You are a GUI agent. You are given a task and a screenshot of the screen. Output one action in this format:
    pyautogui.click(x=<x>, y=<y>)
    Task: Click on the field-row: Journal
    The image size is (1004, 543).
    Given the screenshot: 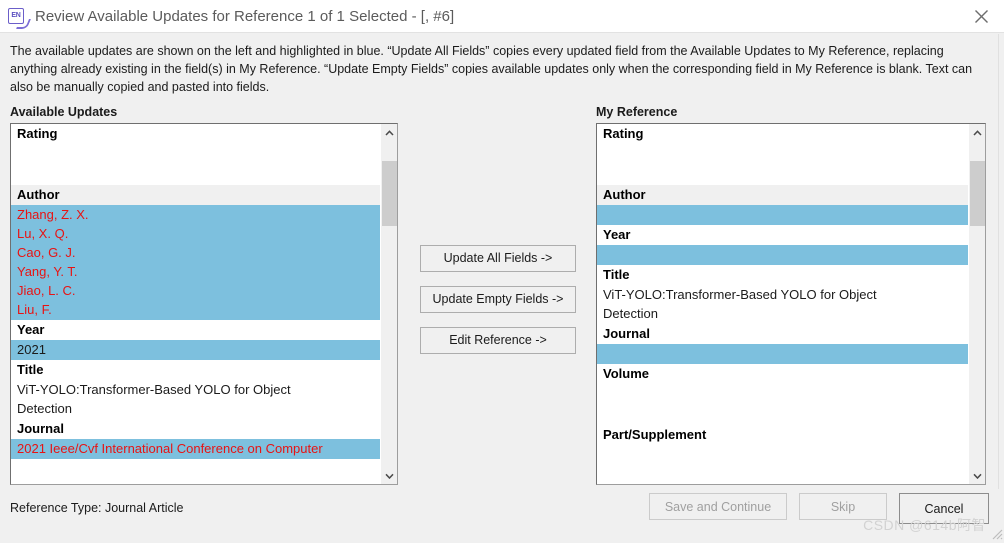 What is the action you would take?
    pyautogui.click(x=782, y=344)
    